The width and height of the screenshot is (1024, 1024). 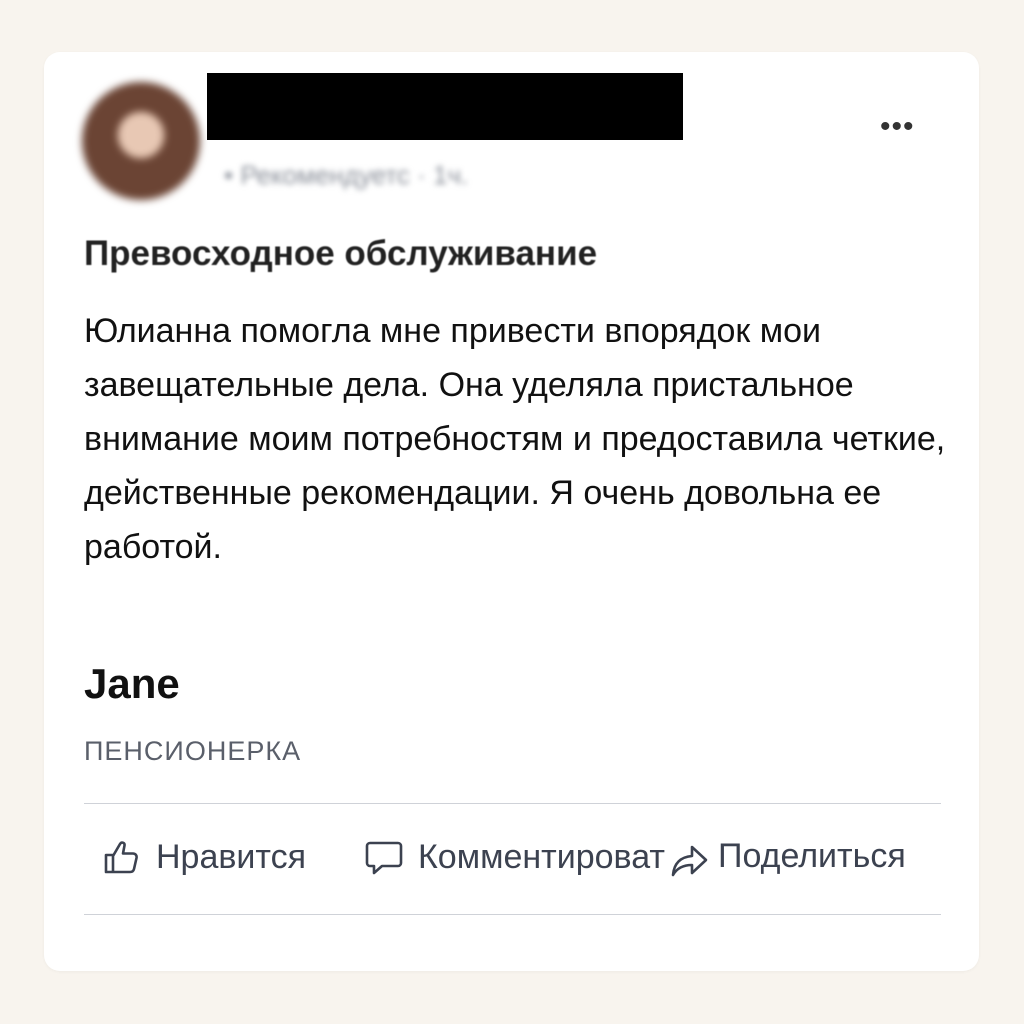 I want to click on like-label: Нравится, so click(x=231, y=856).